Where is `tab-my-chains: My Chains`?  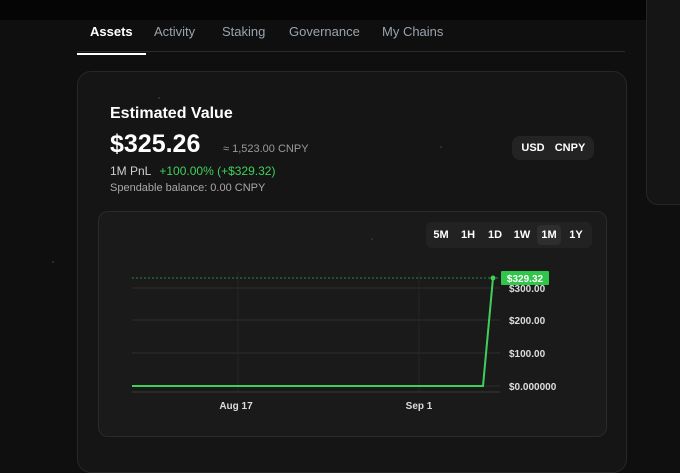 tab-my-chains: My Chains is located at coordinates (412, 37).